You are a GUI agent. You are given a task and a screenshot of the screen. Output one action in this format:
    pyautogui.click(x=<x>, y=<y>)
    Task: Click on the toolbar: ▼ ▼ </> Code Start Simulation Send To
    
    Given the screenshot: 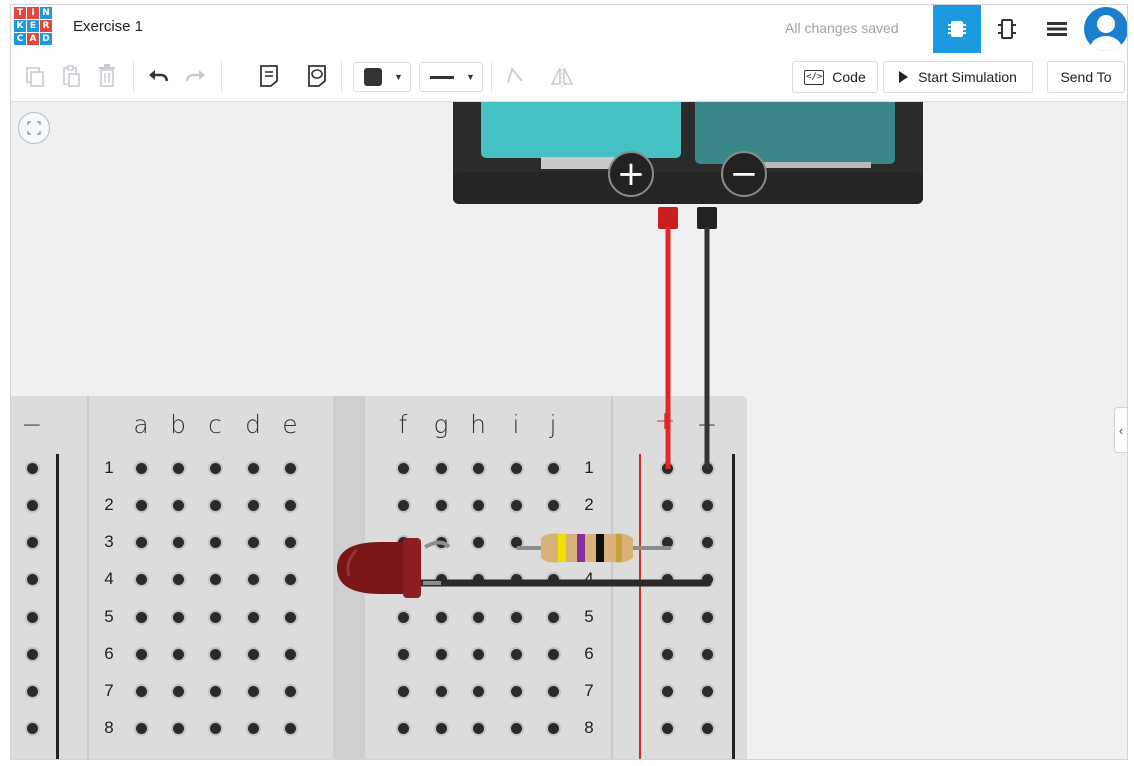 What is the action you would take?
    pyautogui.click(x=569, y=77)
    